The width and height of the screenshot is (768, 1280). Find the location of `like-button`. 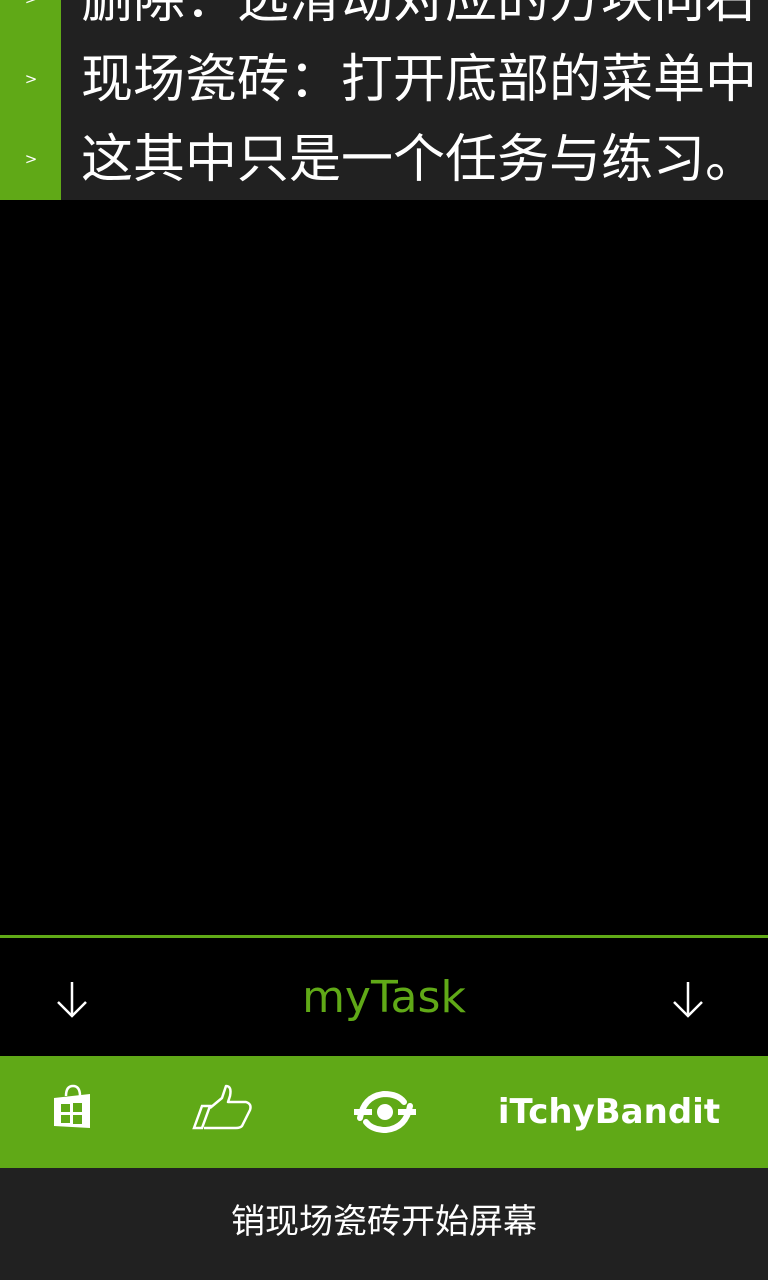

like-button is located at coordinates (223, 1112).